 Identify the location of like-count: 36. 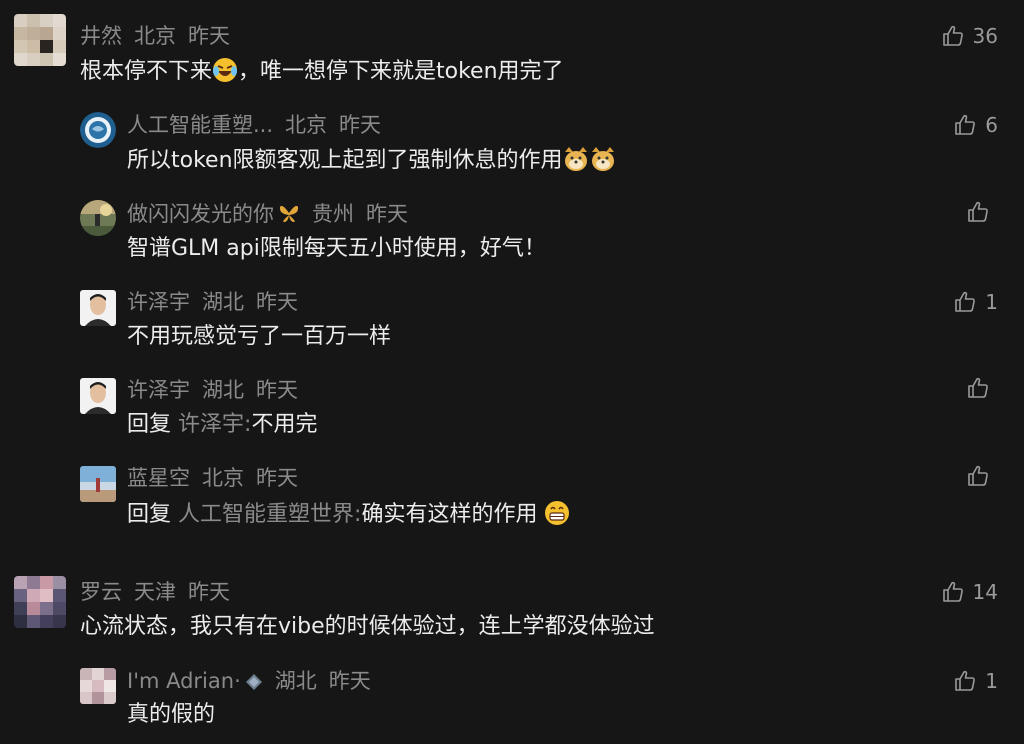
(985, 36).